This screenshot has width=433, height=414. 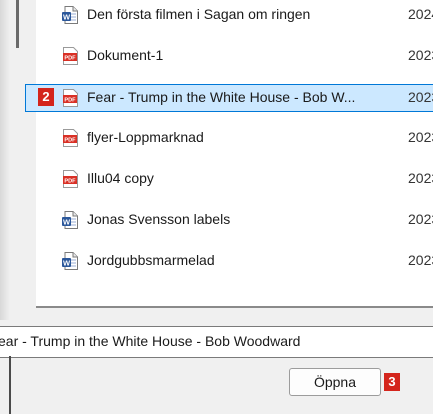 What do you see at coordinates (234, 261) in the screenshot?
I see `file-row: W Jordgubbsmarmelad 2023` at bounding box center [234, 261].